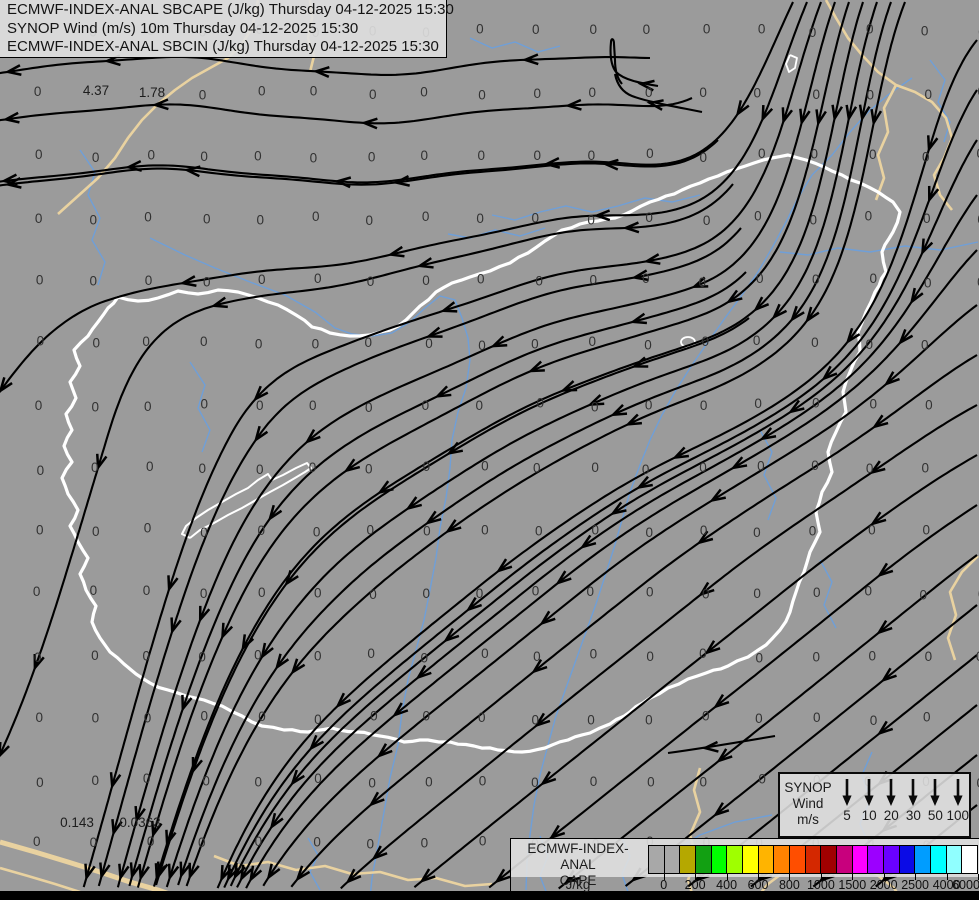 This screenshot has width=979, height=900. Describe the element at coordinates (902, 805) in the screenshot. I see `wind-speed-scale: 5 10 20 30 50 100` at that location.